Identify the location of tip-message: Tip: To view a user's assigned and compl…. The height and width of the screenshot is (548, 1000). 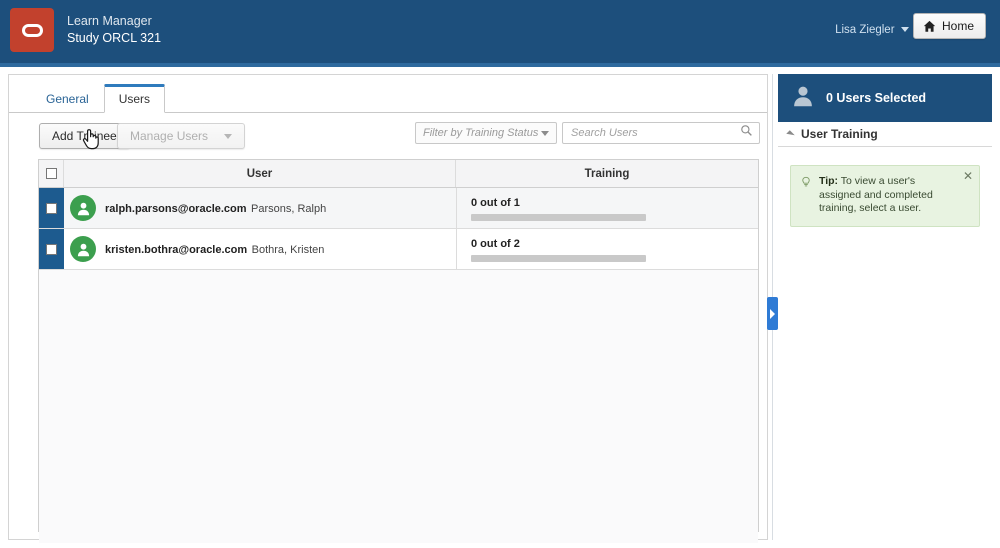
(885, 196).